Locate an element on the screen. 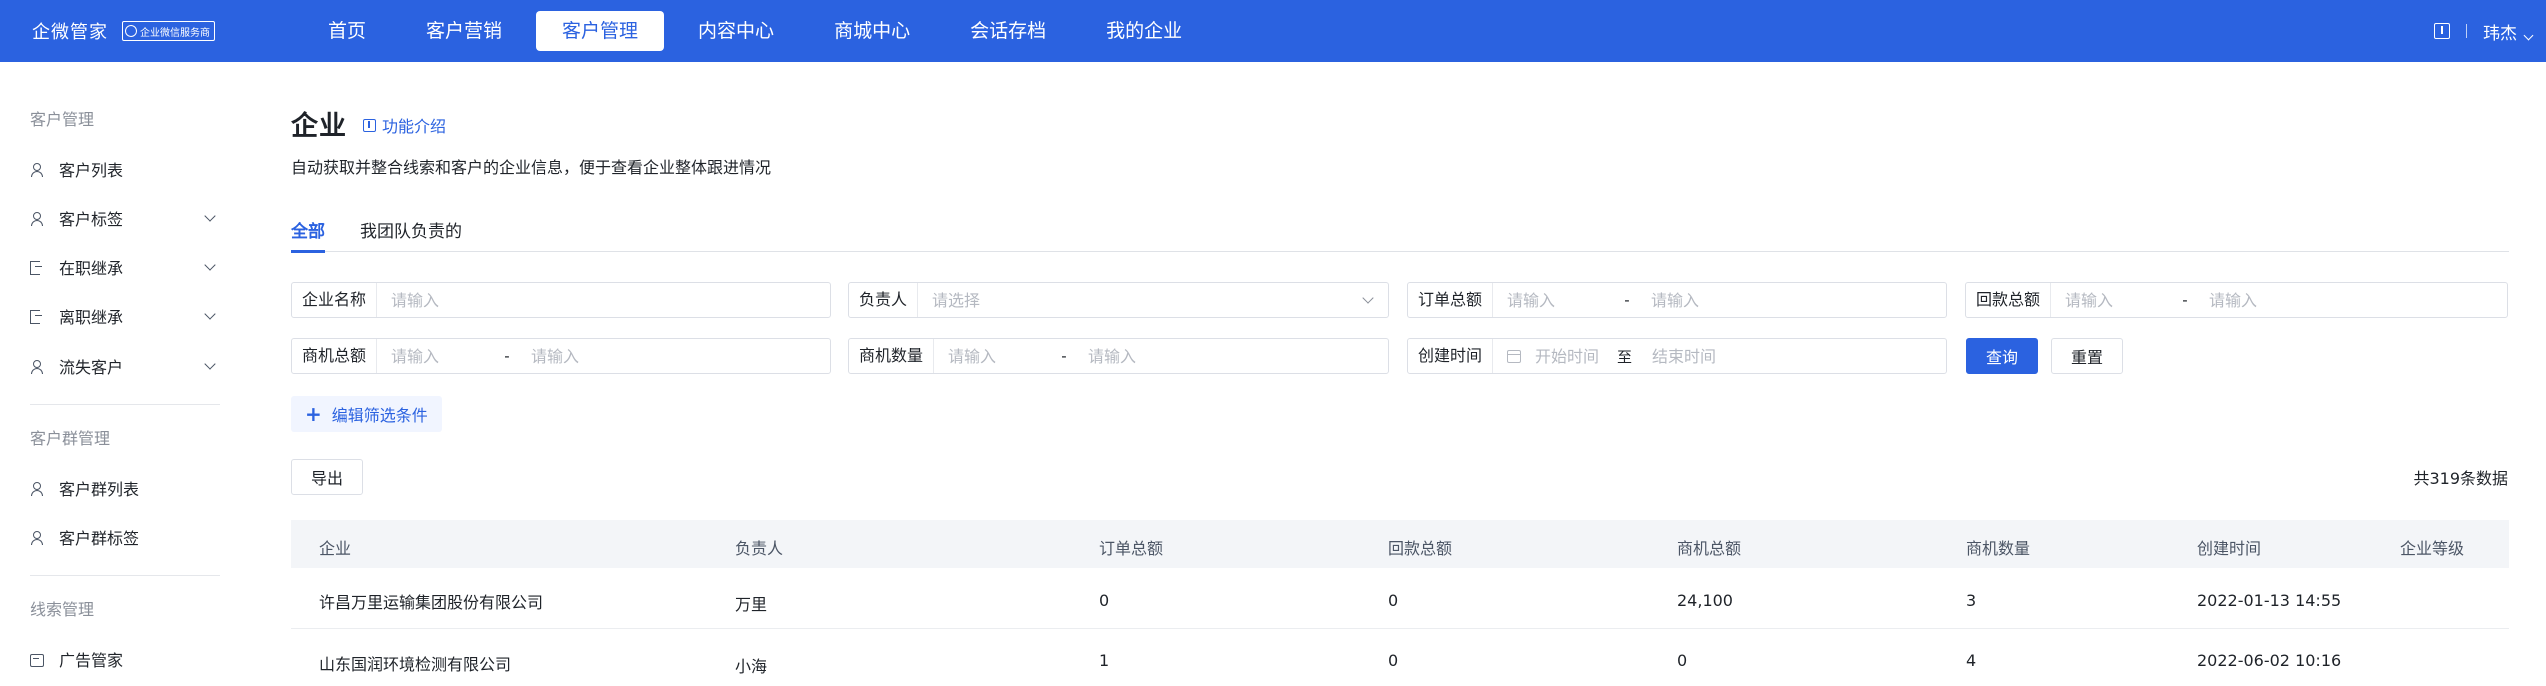 Image resolution: width=2546 pixels, height=686 pixels. sidebar-item-onjob-inherit: 在职继承 is located at coordinates (123, 267).